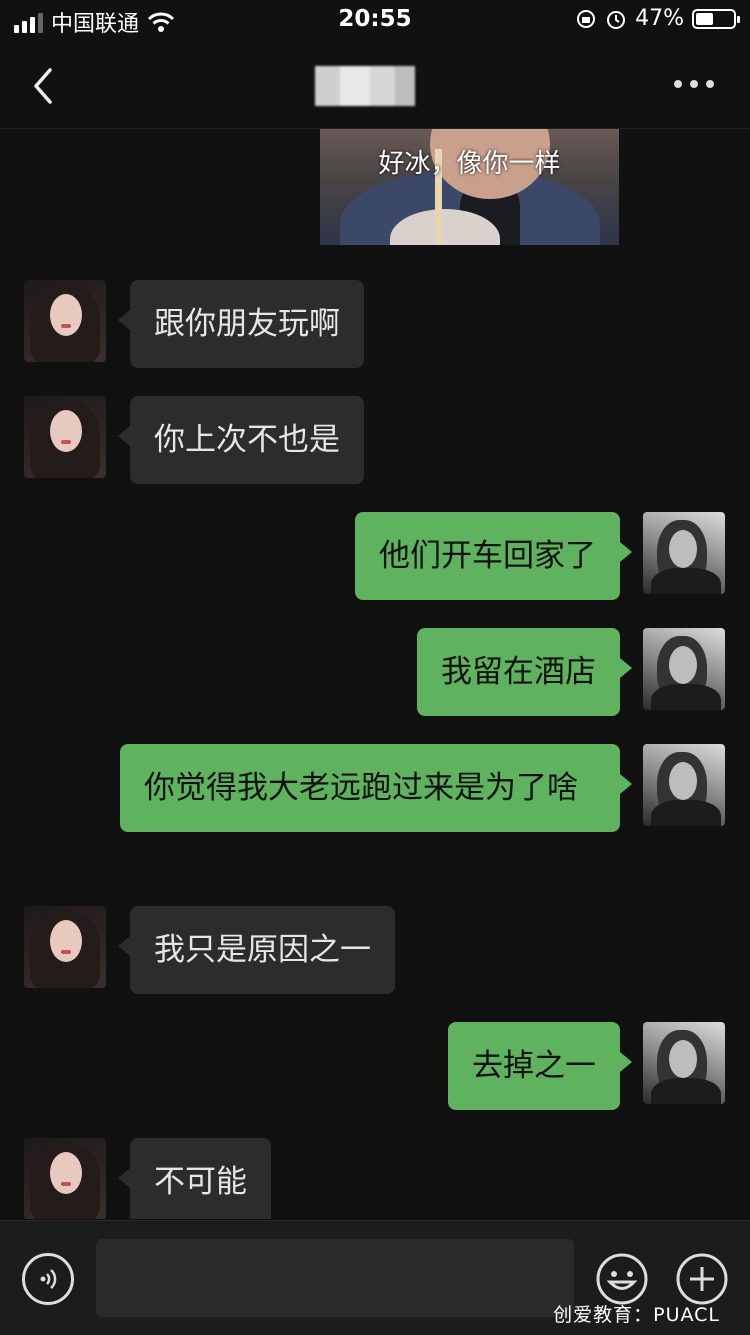  What do you see at coordinates (241, 440) in the screenshot?
I see `message-bubble: 你上次不也是` at bounding box center [241, 440].